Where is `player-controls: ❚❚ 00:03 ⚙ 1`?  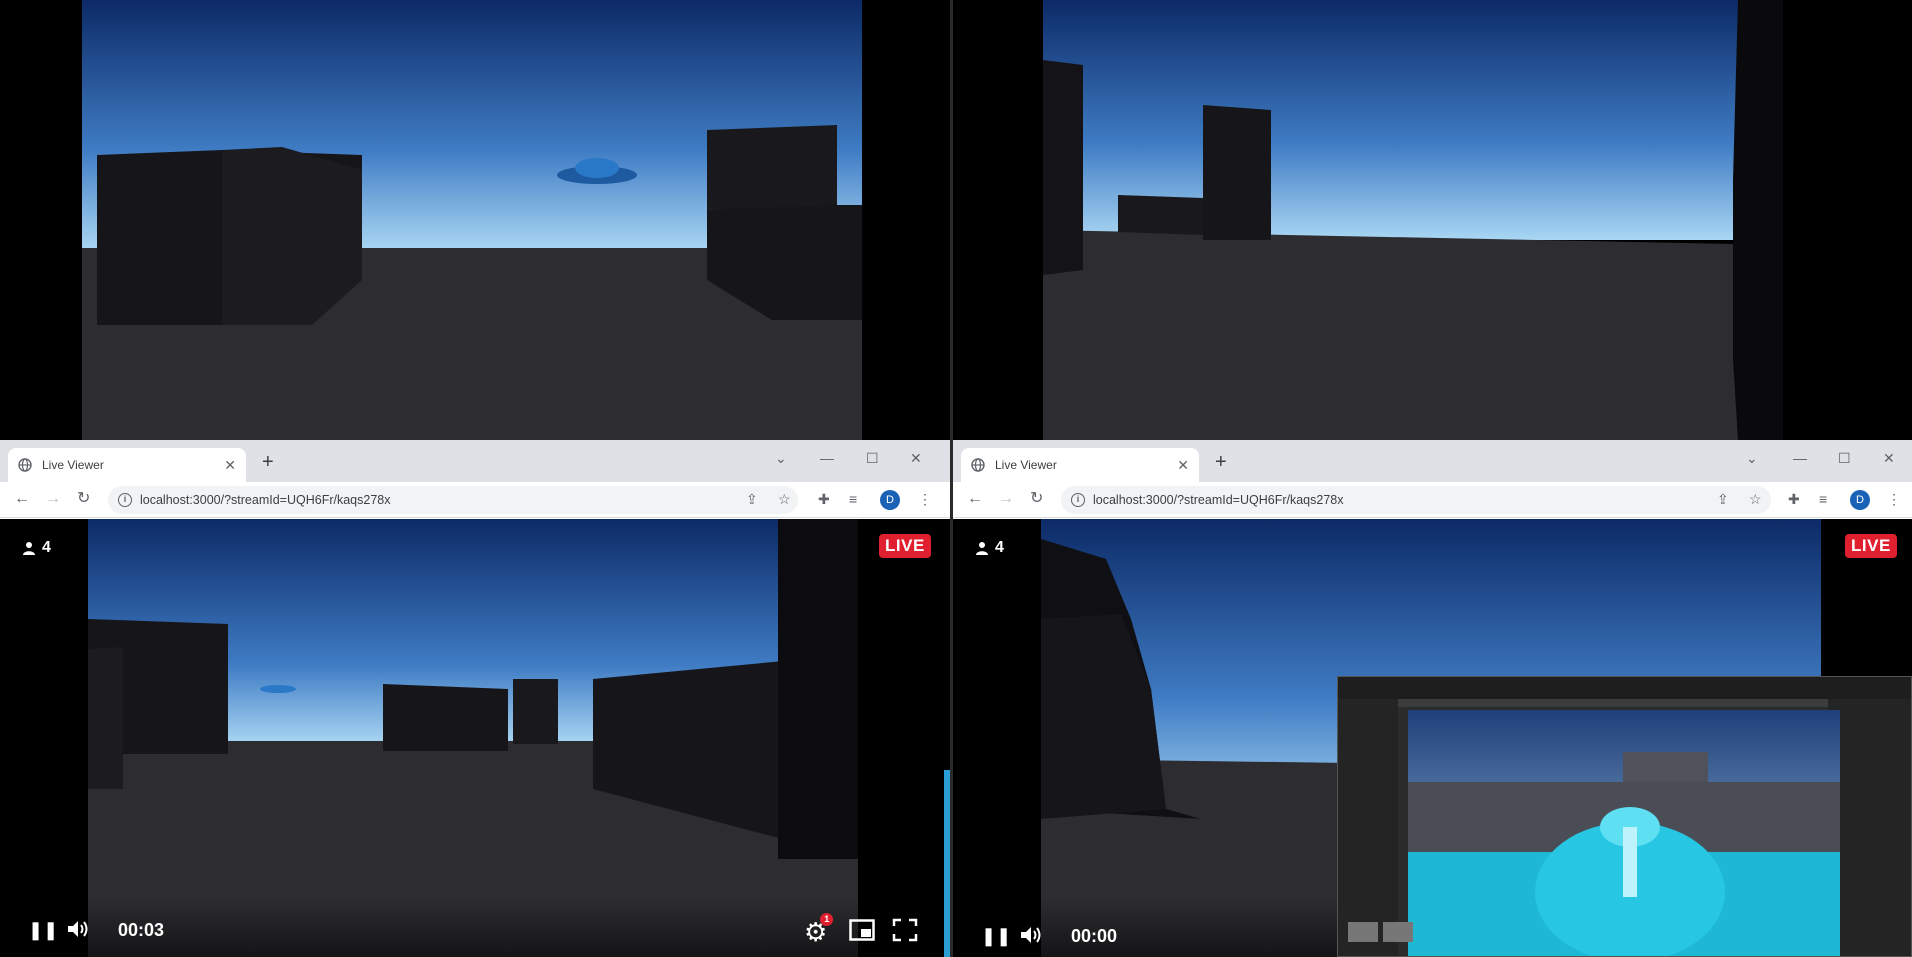
player-controls: ❚❚ 00:03 ⚙ 1 is located at coordinates (475, 927).